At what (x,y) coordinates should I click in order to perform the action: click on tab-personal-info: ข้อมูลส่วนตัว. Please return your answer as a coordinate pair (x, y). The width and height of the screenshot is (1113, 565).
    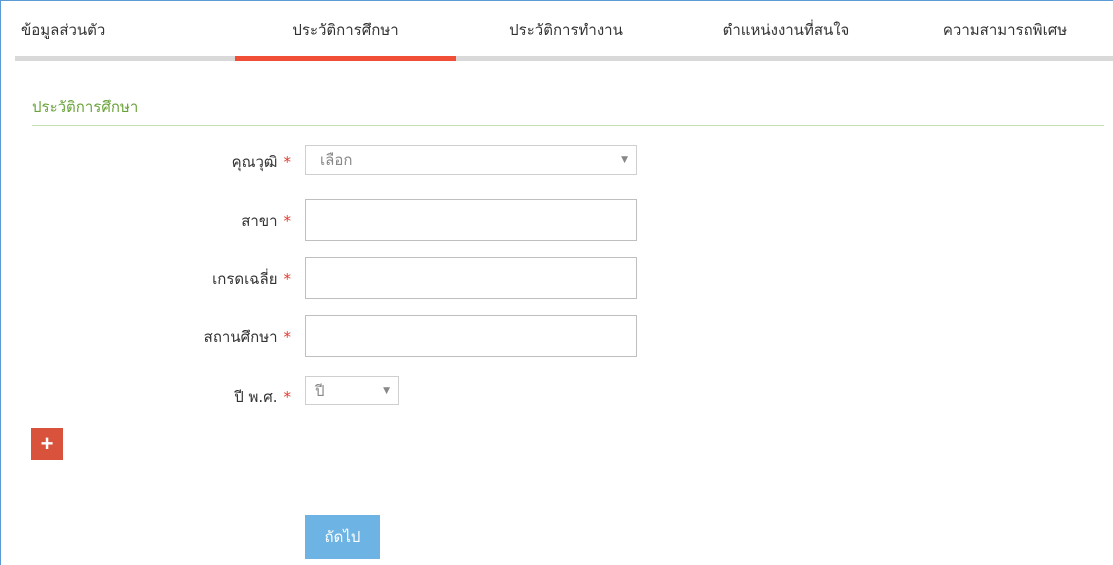
    Looking at the image, I should click on (125, 30).